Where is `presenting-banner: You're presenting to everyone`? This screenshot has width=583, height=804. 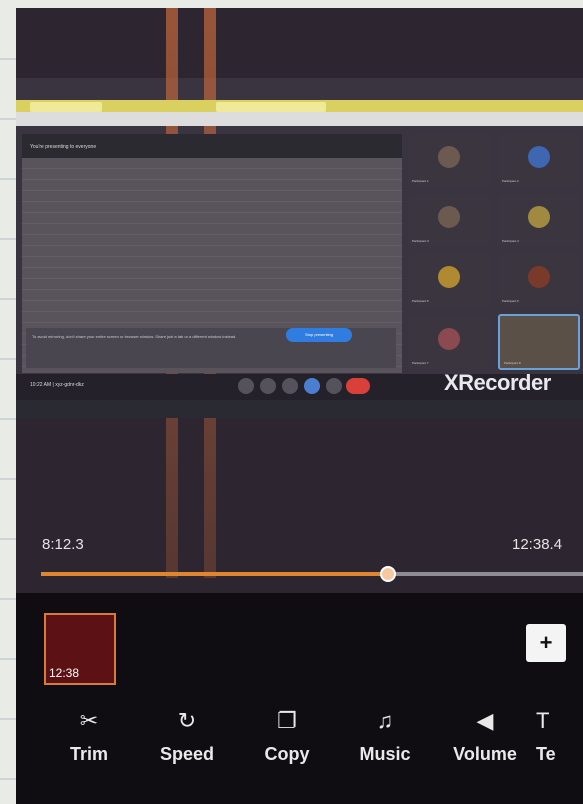
presenting-banner: You're presenting to everyone is located at coordinates (212, 146).